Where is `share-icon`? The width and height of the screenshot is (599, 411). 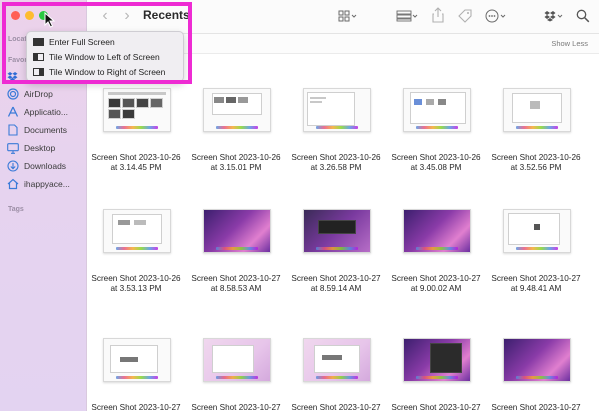 share-icon is located at coordinates (438, 15).